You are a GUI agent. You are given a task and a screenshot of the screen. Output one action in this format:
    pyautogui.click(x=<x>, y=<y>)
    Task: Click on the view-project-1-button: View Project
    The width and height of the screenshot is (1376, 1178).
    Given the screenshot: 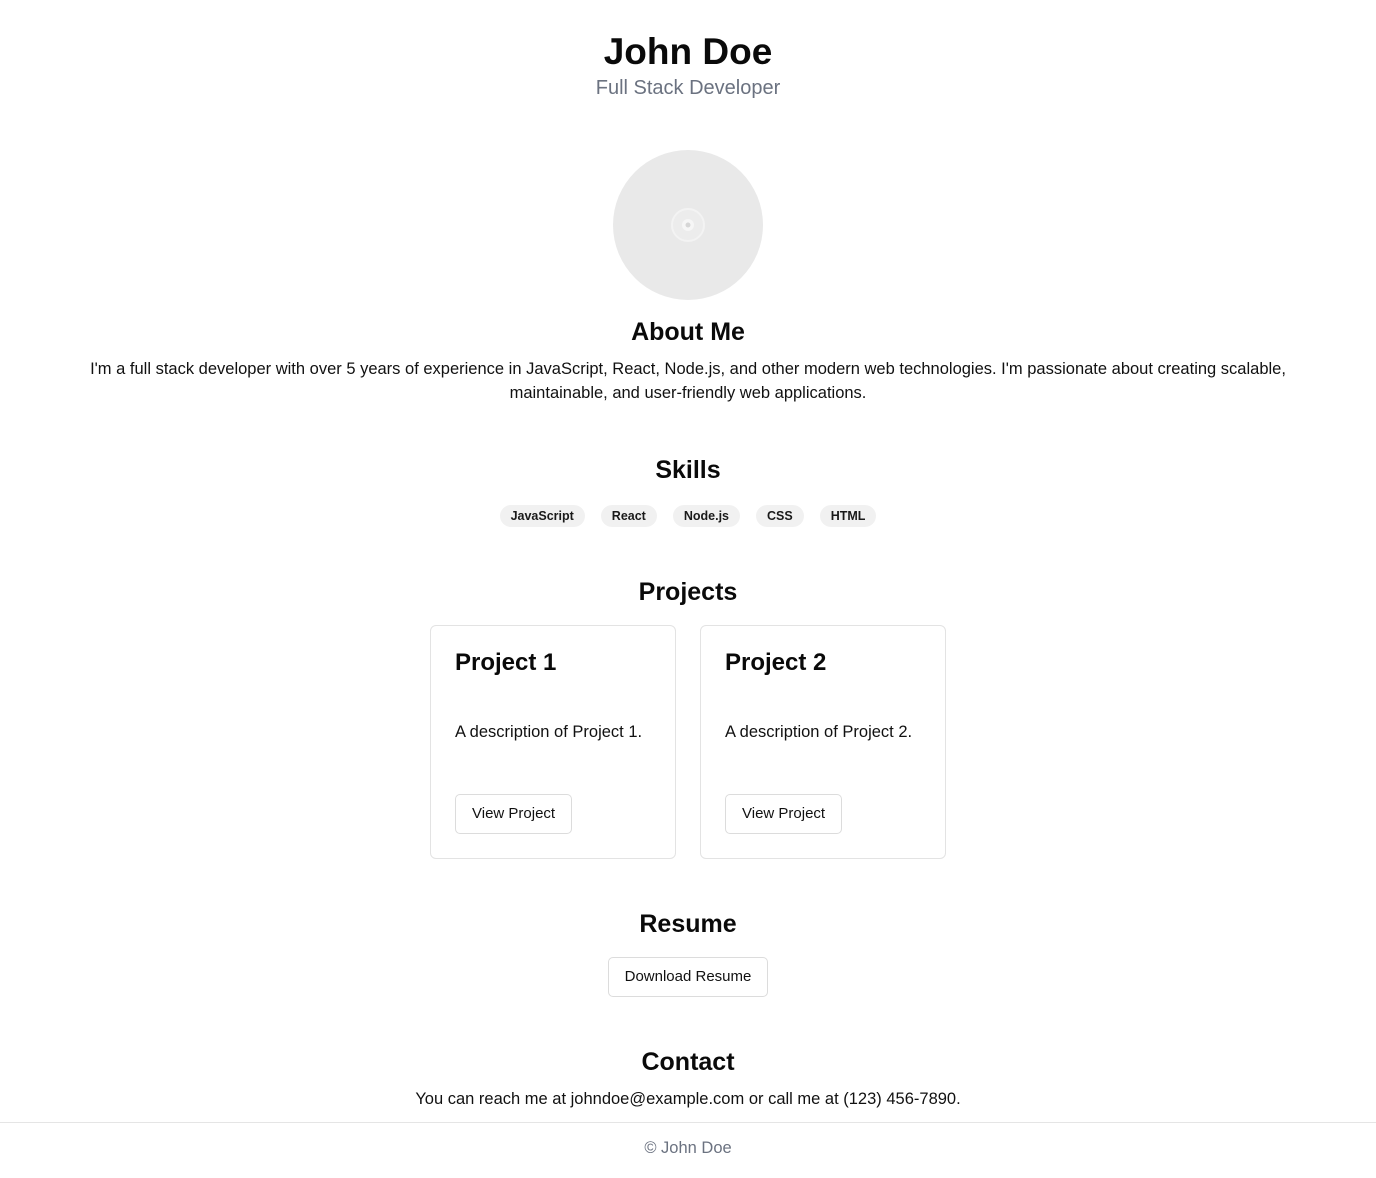 What is the action you would take?
    pyautogui.click(x=514, y=814)
    